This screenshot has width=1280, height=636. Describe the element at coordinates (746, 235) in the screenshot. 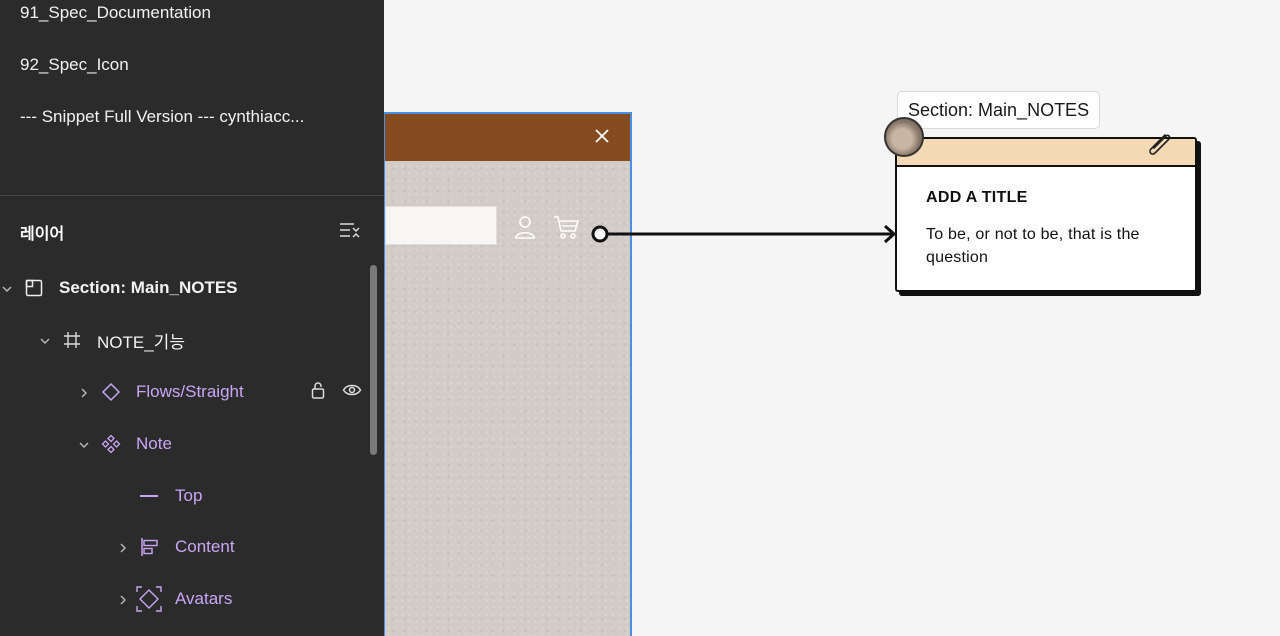

I see `flow-connector` at that location.